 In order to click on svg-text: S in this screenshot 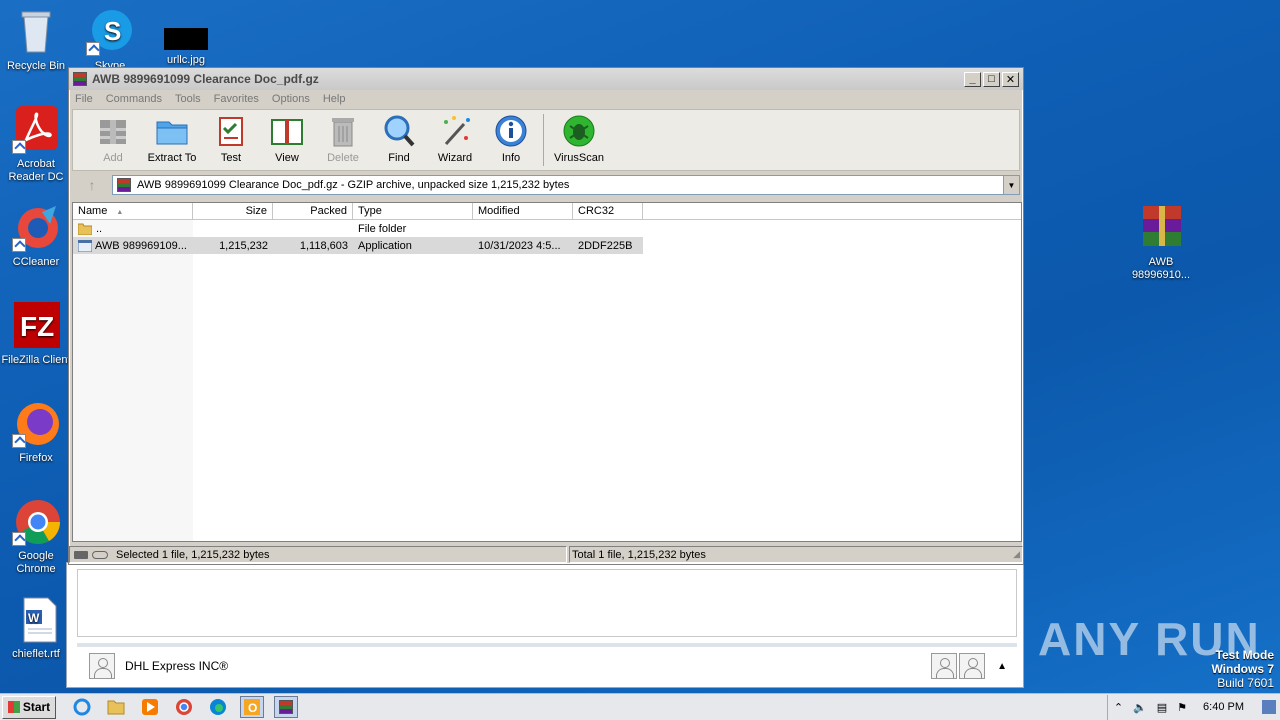, I will do `click(112, 31)`.